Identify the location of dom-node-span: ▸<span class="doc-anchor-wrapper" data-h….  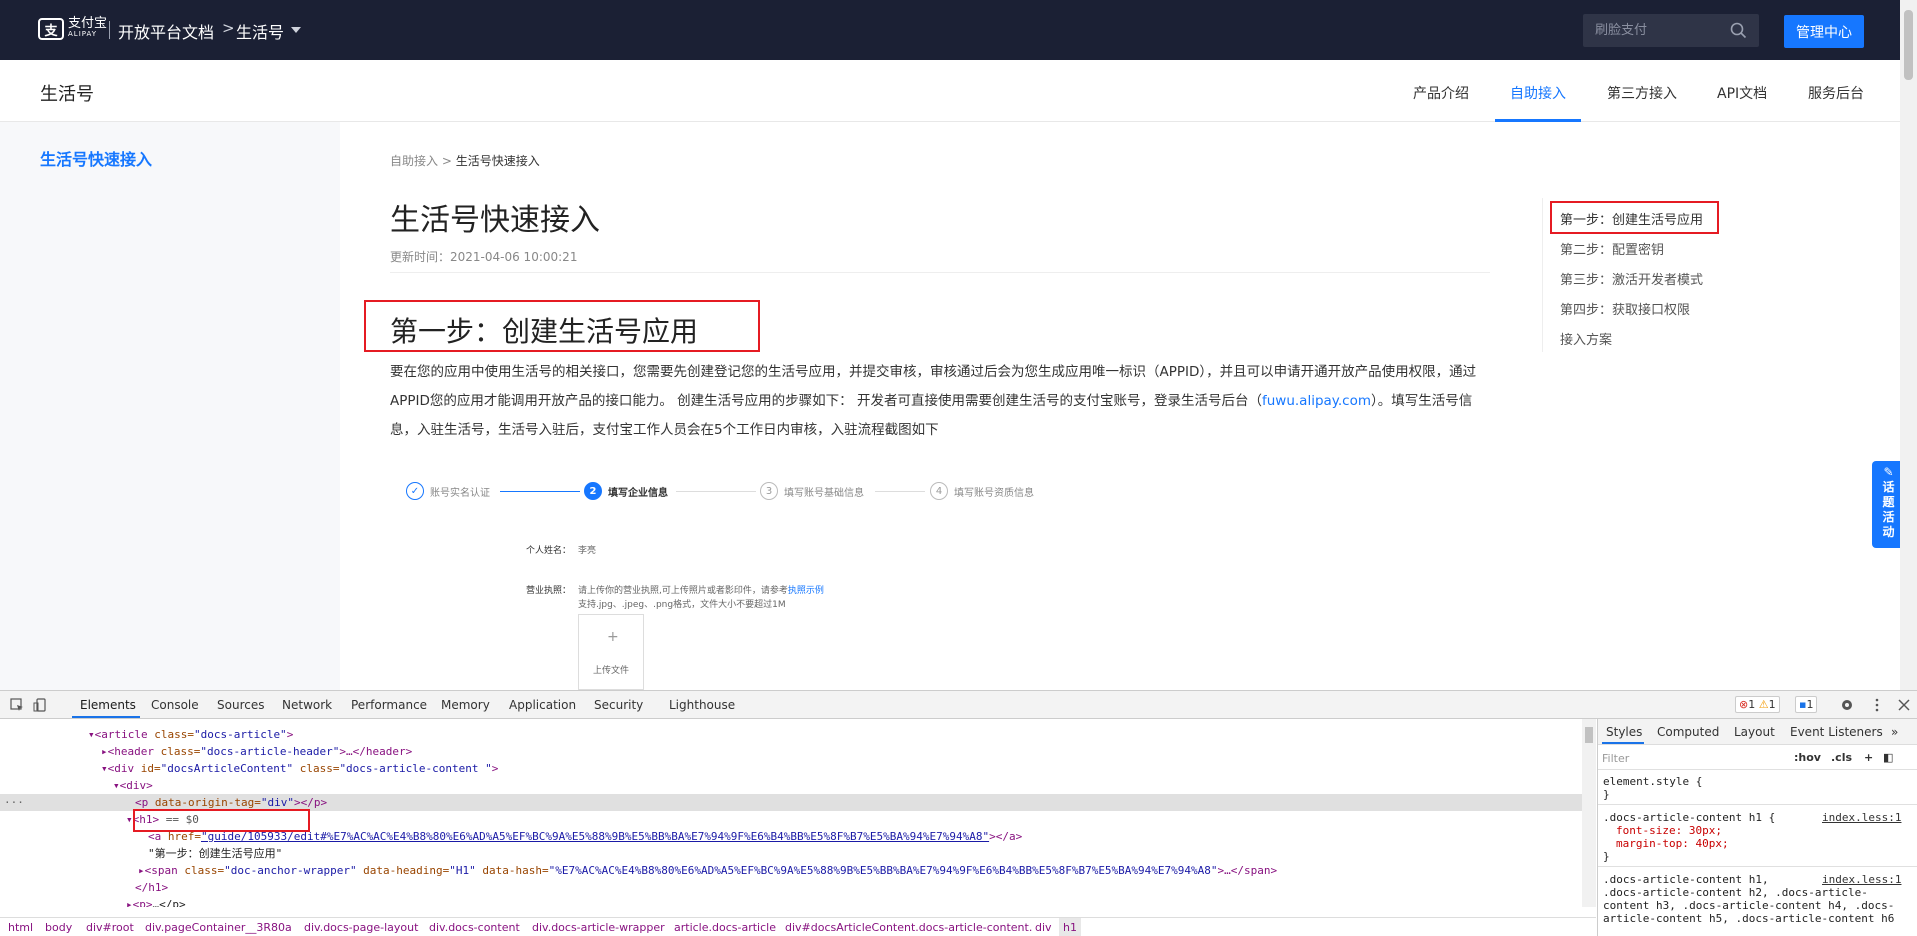
(707, 870).